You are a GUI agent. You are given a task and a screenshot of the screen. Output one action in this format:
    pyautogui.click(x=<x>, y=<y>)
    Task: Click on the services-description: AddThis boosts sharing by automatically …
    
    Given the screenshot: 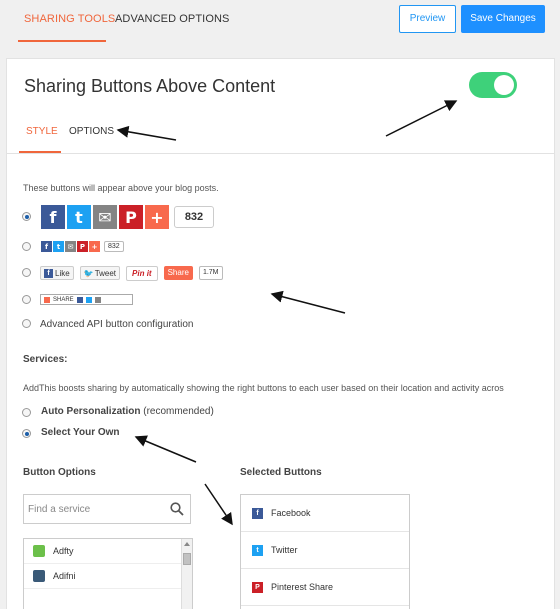 What is the action you would take?
    pyautogui.click(x=263, y=388)
    